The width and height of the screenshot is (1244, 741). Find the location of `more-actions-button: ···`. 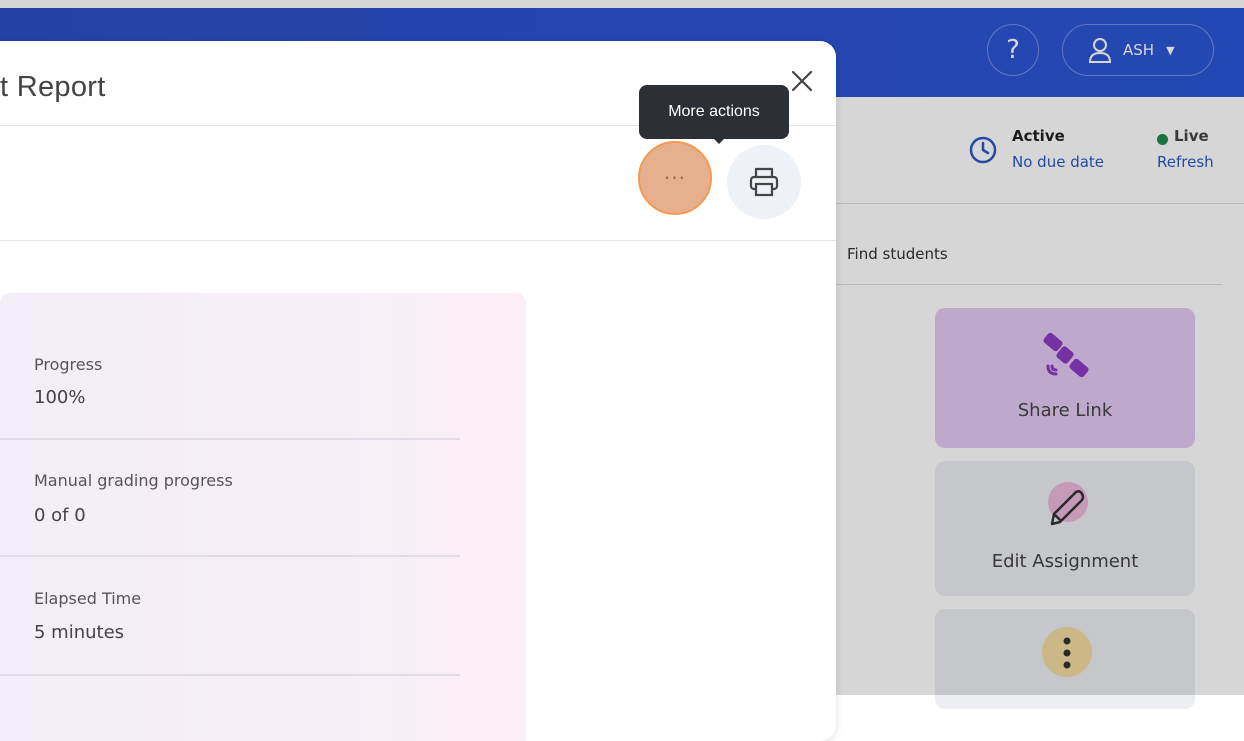

more-actions-button: ··· is located at coordinates (675, 178).